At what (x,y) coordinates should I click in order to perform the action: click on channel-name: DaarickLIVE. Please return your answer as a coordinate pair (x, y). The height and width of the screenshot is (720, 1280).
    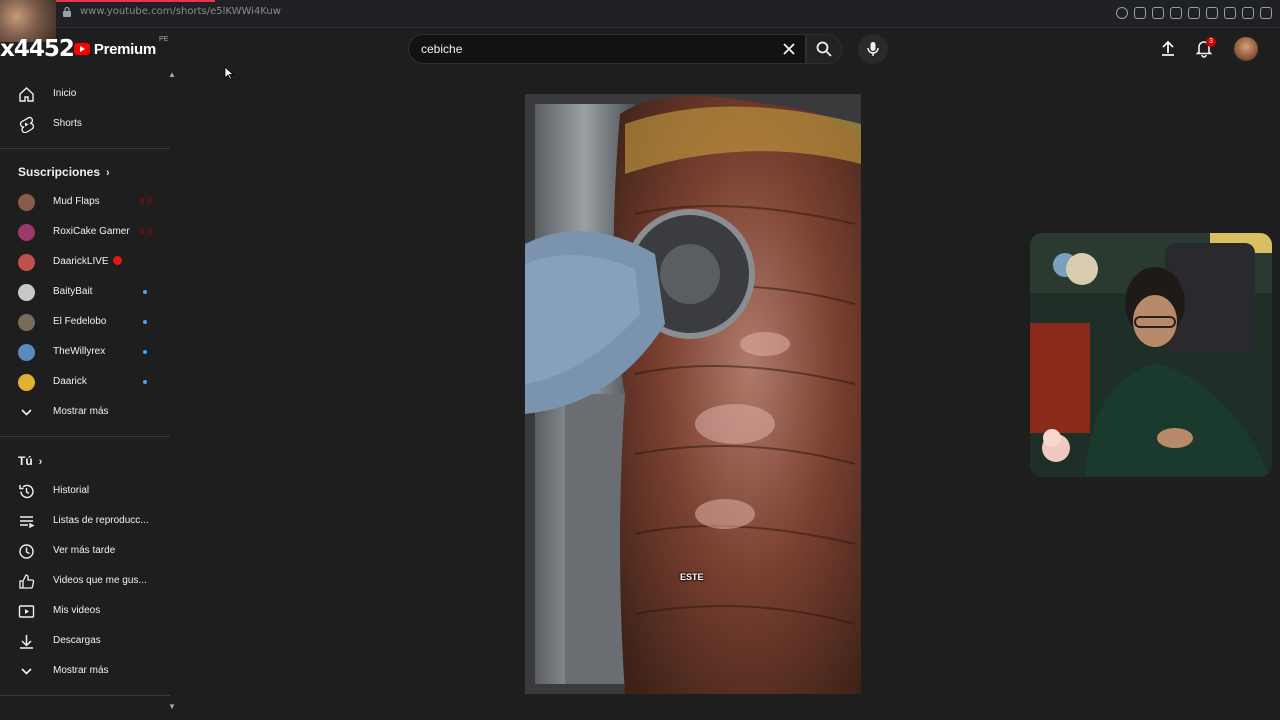
    Looking at the image, I should click on (81, 261).